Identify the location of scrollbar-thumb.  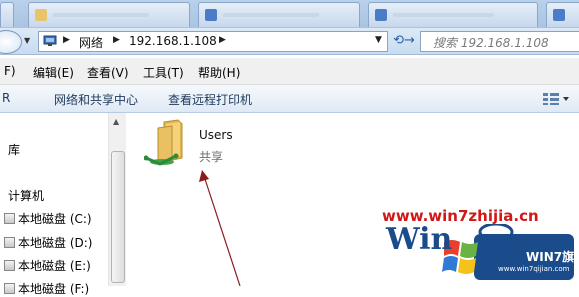
(118, 217).